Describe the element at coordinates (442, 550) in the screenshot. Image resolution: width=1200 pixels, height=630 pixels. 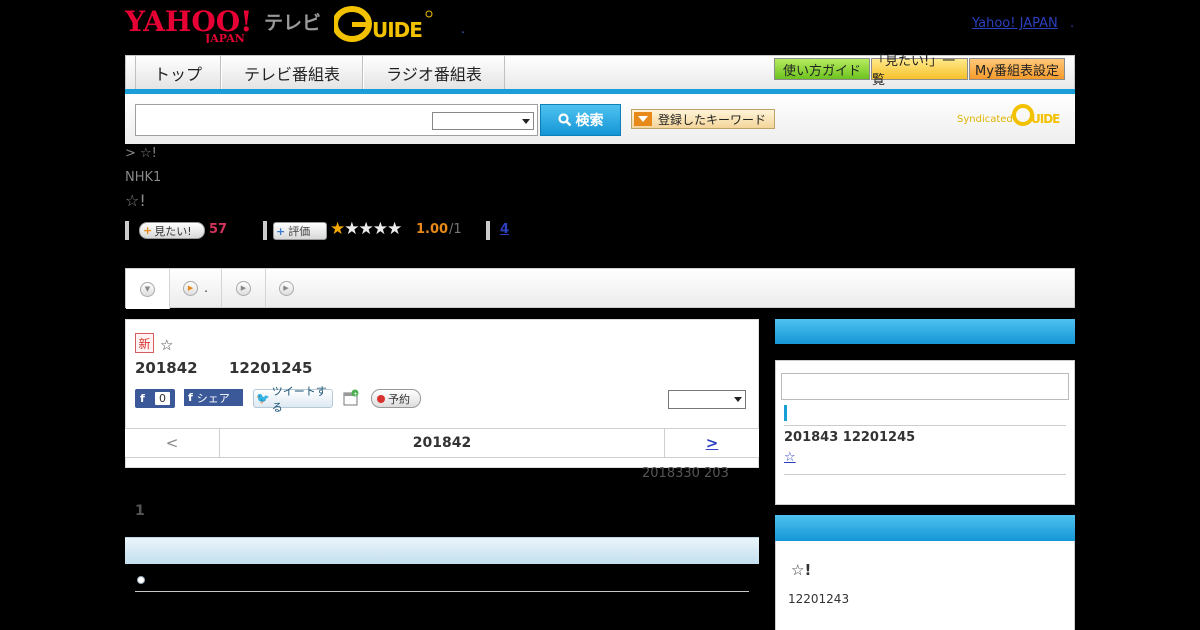
I see `section-header-band` at that location.